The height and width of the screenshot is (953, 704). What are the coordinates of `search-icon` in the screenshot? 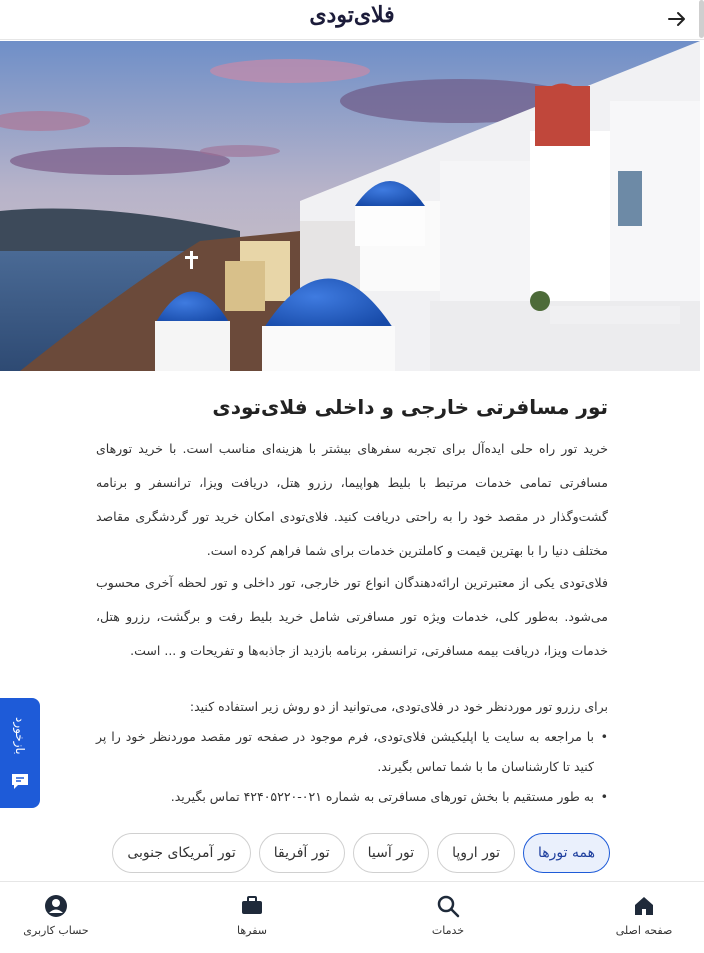 It's located at (448, 906).